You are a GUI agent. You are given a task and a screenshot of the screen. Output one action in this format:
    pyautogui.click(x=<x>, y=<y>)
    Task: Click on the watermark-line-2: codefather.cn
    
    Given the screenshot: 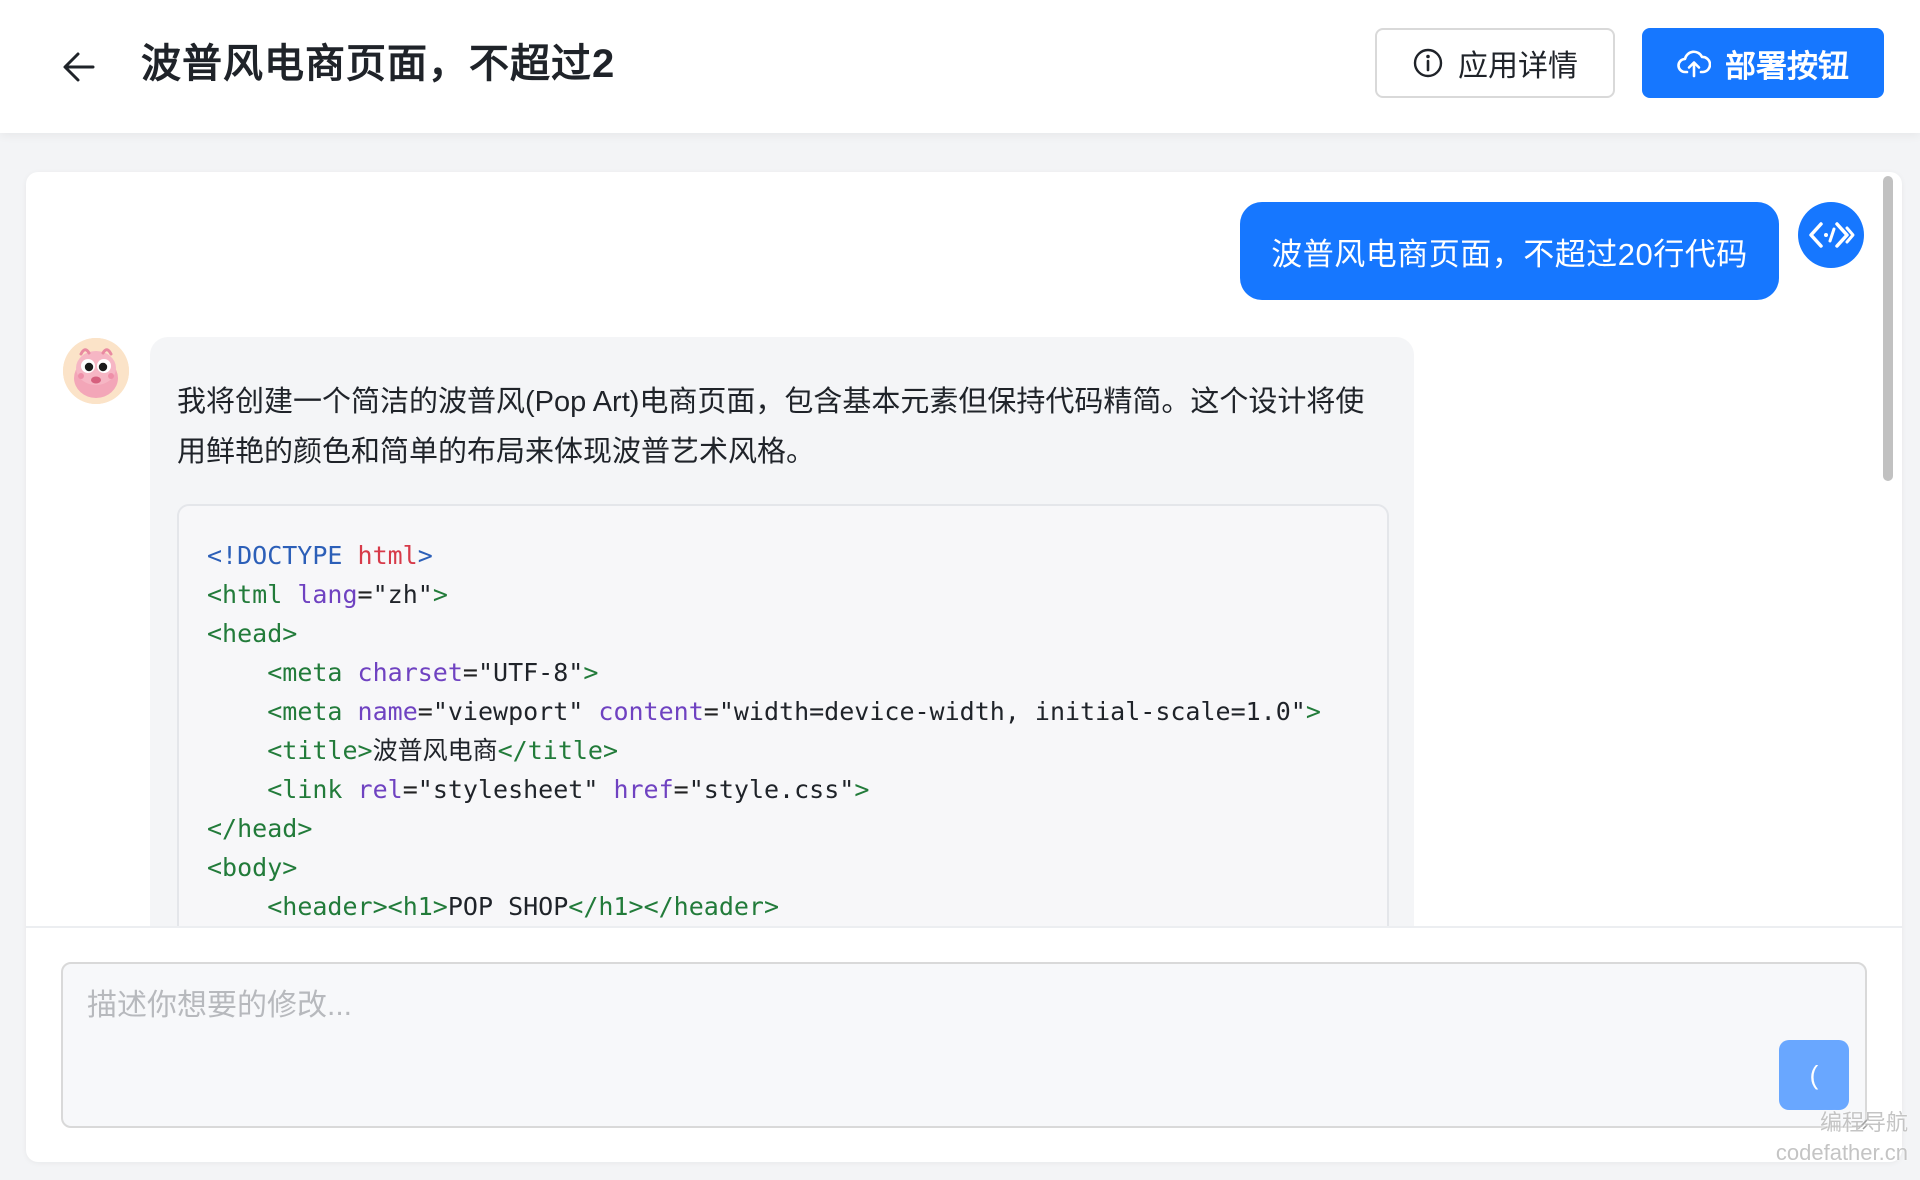 What is the action you would take?
    pyautogui.click(x=1841, y=1152)
    